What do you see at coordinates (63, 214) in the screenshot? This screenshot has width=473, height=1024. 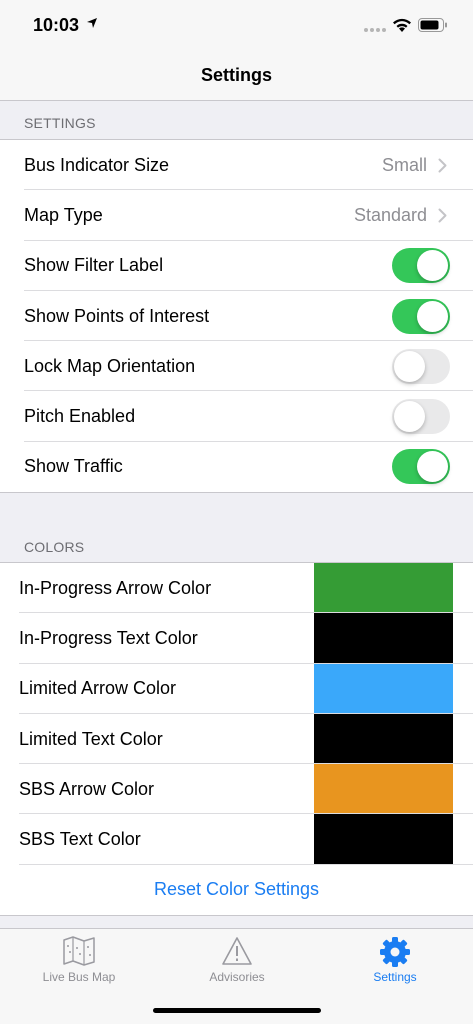 I see `row-label: Map Type` at bounding box center [63, 214].